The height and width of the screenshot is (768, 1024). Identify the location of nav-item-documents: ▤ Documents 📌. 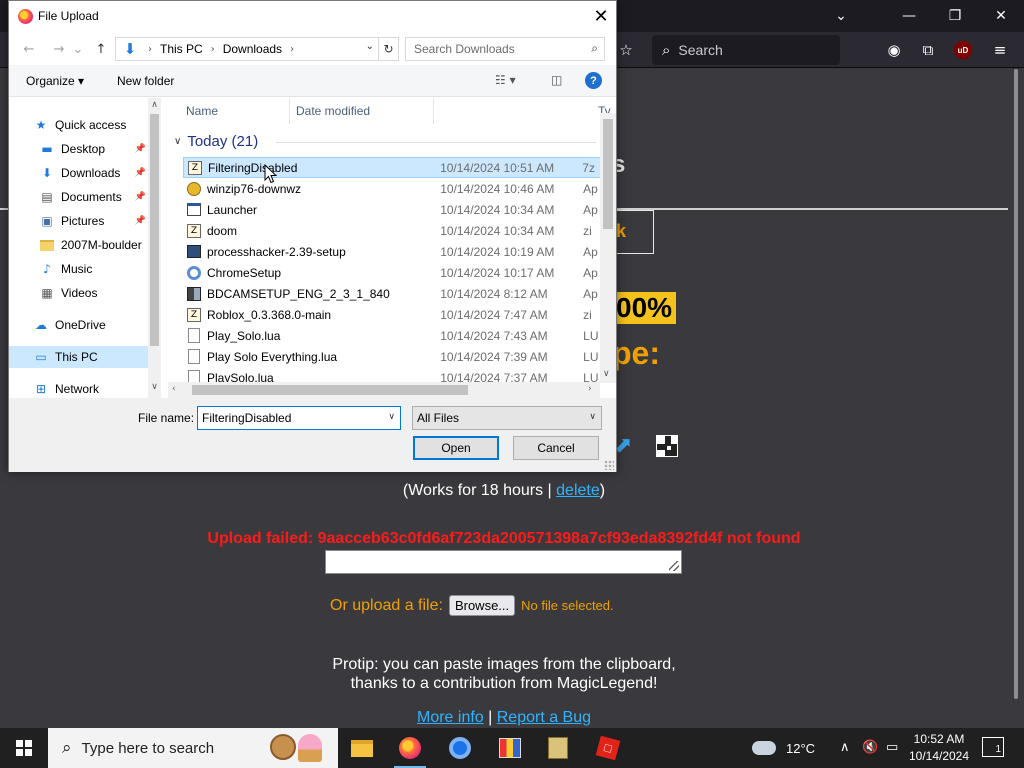
(78, 197).